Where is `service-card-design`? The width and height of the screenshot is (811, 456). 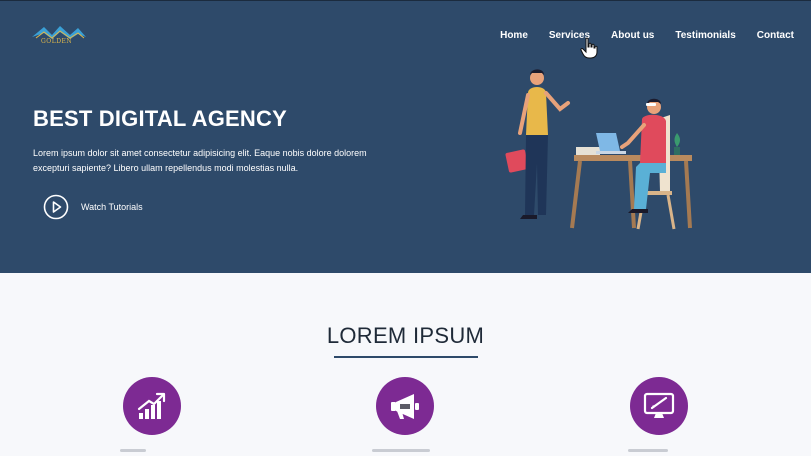 service-card-design is located at coordinates (659, 406).